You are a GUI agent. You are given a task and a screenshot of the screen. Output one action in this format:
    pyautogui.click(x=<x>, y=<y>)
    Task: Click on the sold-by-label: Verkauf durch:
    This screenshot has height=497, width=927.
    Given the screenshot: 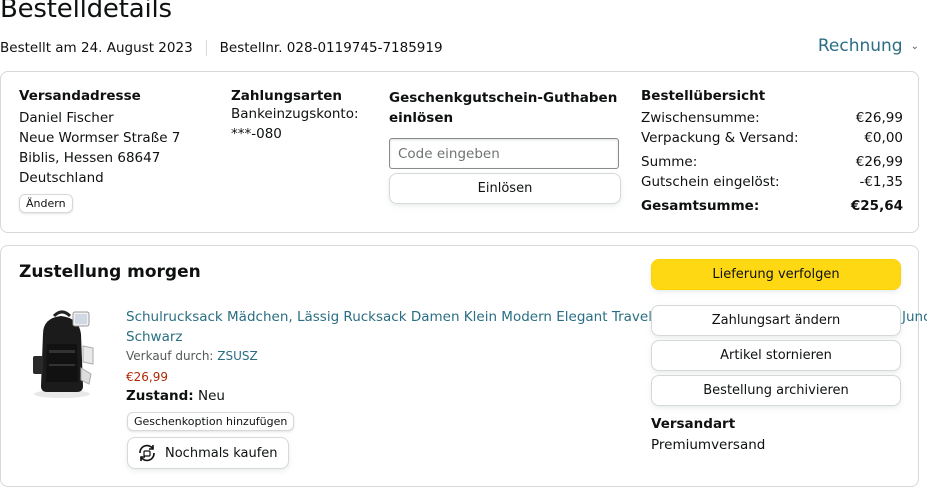 What is the action you would take?
    pyautogui.click(x=170, y=356)
    